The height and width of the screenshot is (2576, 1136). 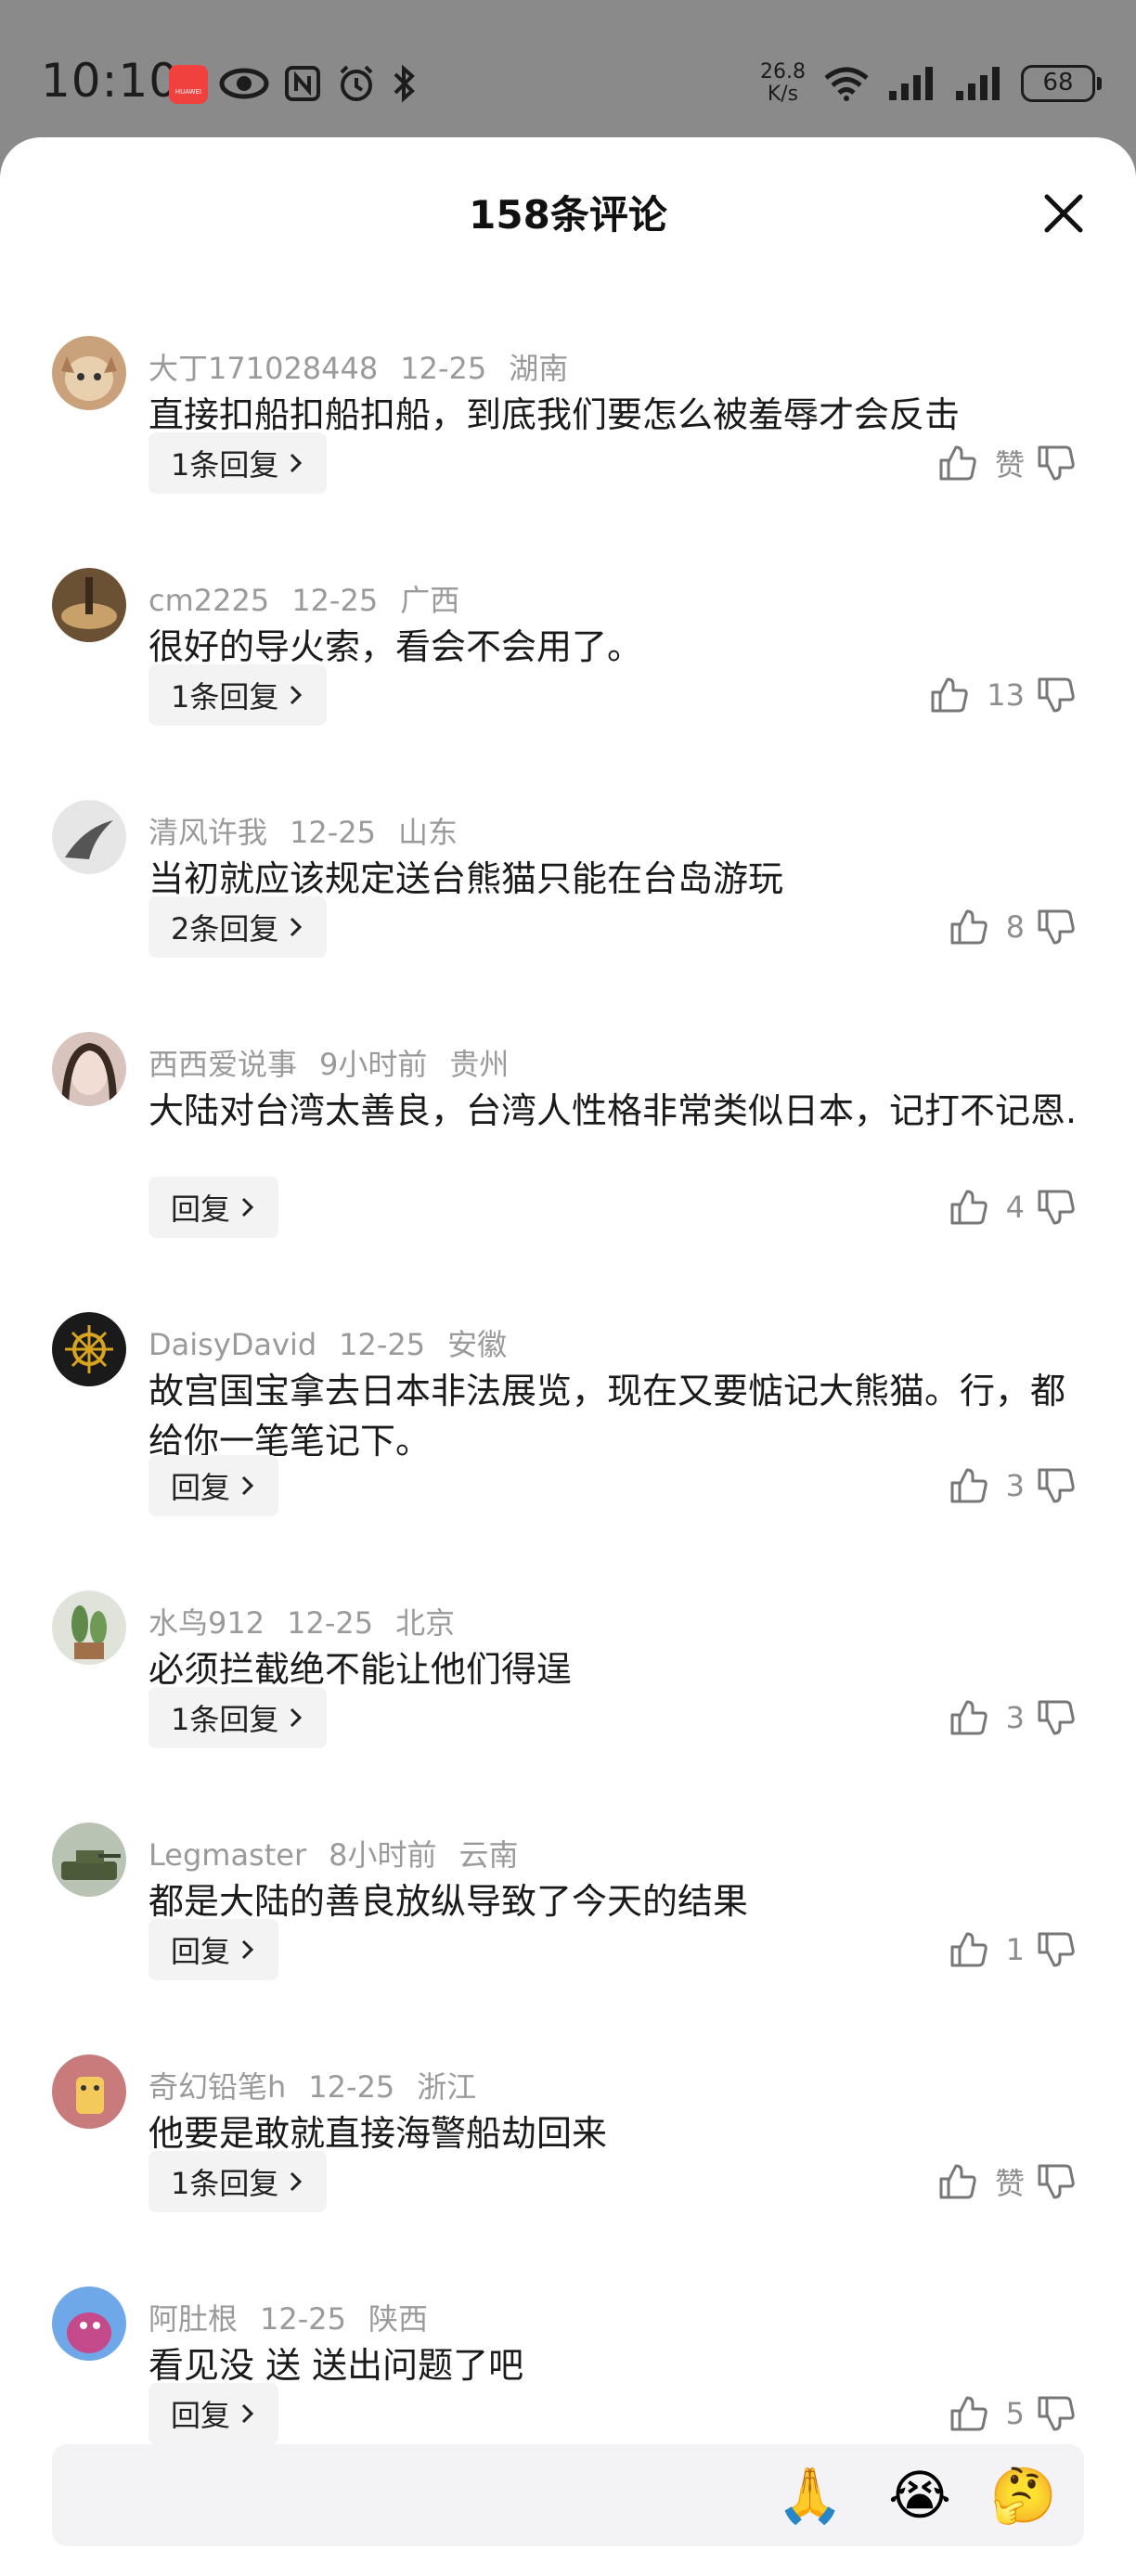 I want to click on status-icons-left, so click(x=318, y=84).